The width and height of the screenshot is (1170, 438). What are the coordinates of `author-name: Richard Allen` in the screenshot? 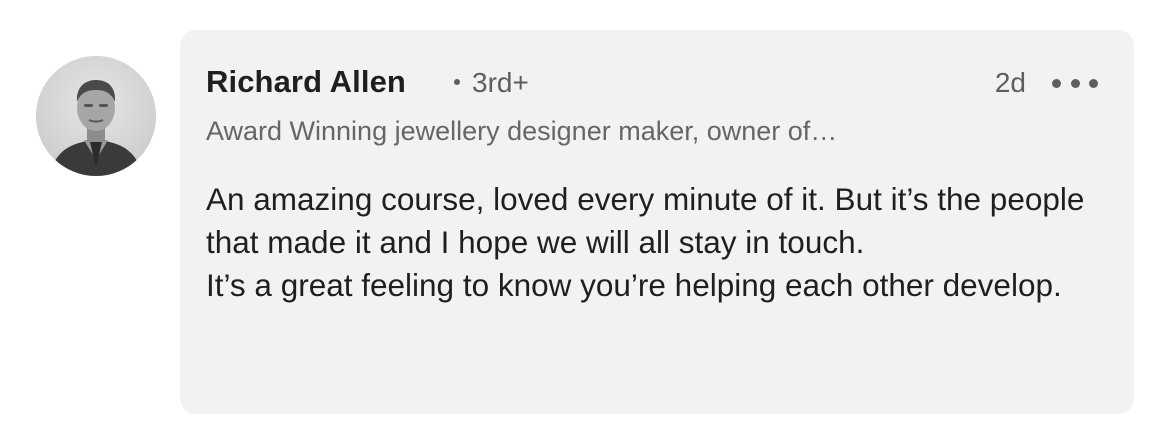 It's located at (306, 82).